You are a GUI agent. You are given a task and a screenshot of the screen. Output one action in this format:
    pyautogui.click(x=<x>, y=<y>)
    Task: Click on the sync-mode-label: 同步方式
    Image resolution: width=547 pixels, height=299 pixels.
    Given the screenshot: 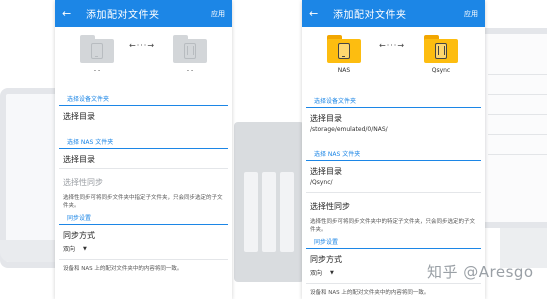 What is the action you would take?
    pyautogui.click(x=79, y=235)
    